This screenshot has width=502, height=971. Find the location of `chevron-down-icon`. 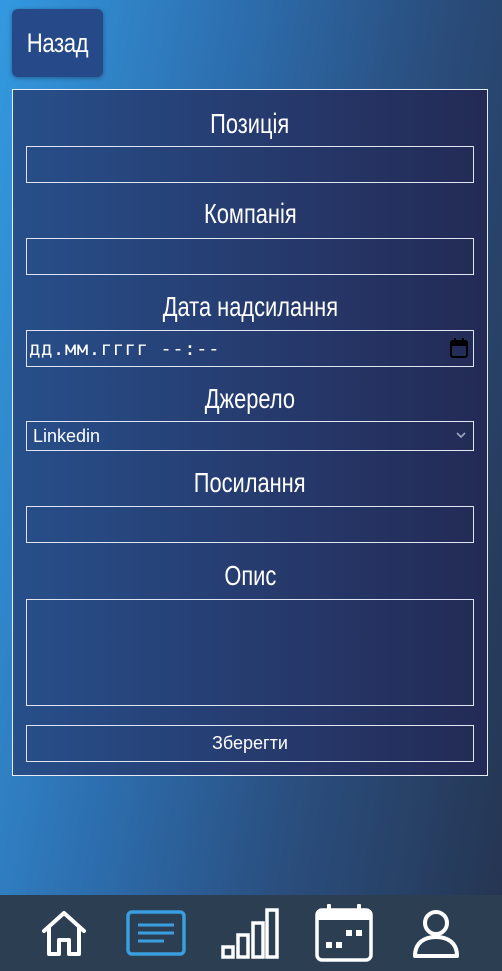

chevron-down-icon is located at coordinates (461, 435).